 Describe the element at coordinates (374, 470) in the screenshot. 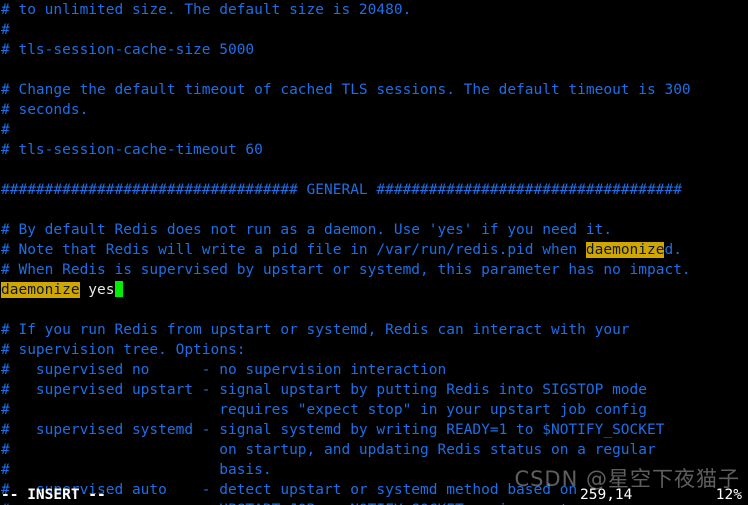

I see `editor-line: # basis.` at that location.